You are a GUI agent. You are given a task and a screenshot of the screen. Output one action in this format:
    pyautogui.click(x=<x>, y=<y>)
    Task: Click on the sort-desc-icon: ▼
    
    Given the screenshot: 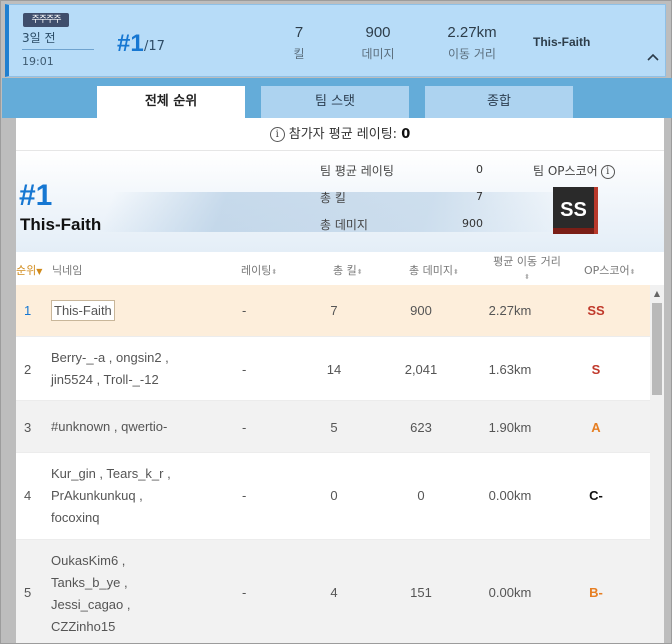 What is the action you would take?
    pyautogui.click(x=39, y=271)
    